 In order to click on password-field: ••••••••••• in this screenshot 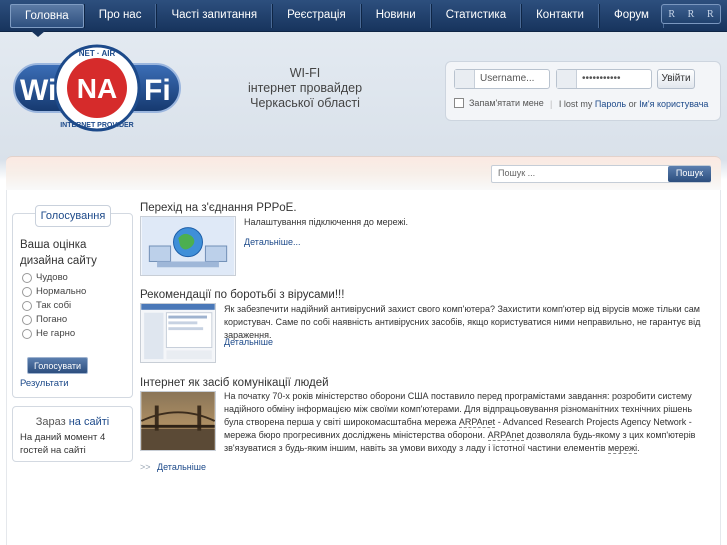, I will do `click(604, 79)`.